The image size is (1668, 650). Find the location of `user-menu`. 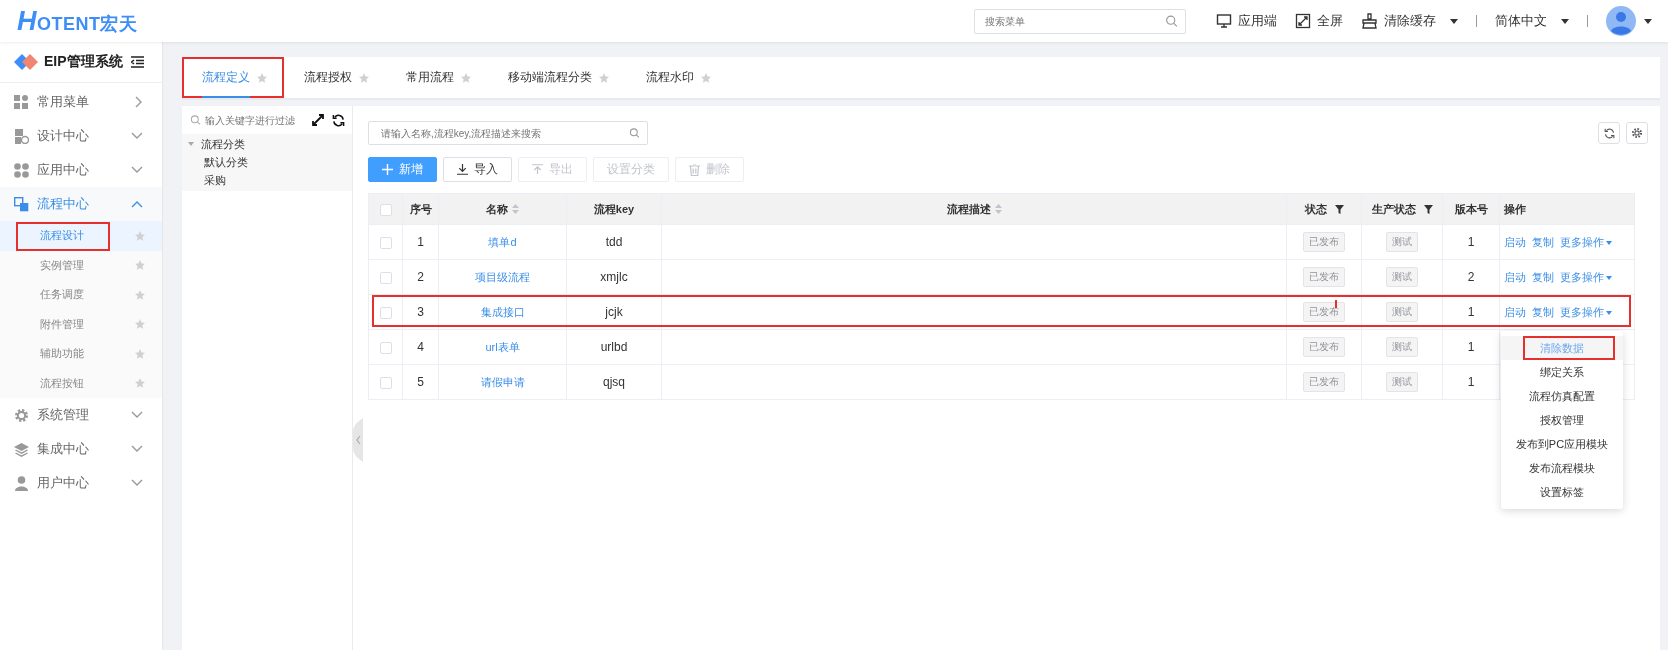

user-menu is located at coordinates (1629, 21).